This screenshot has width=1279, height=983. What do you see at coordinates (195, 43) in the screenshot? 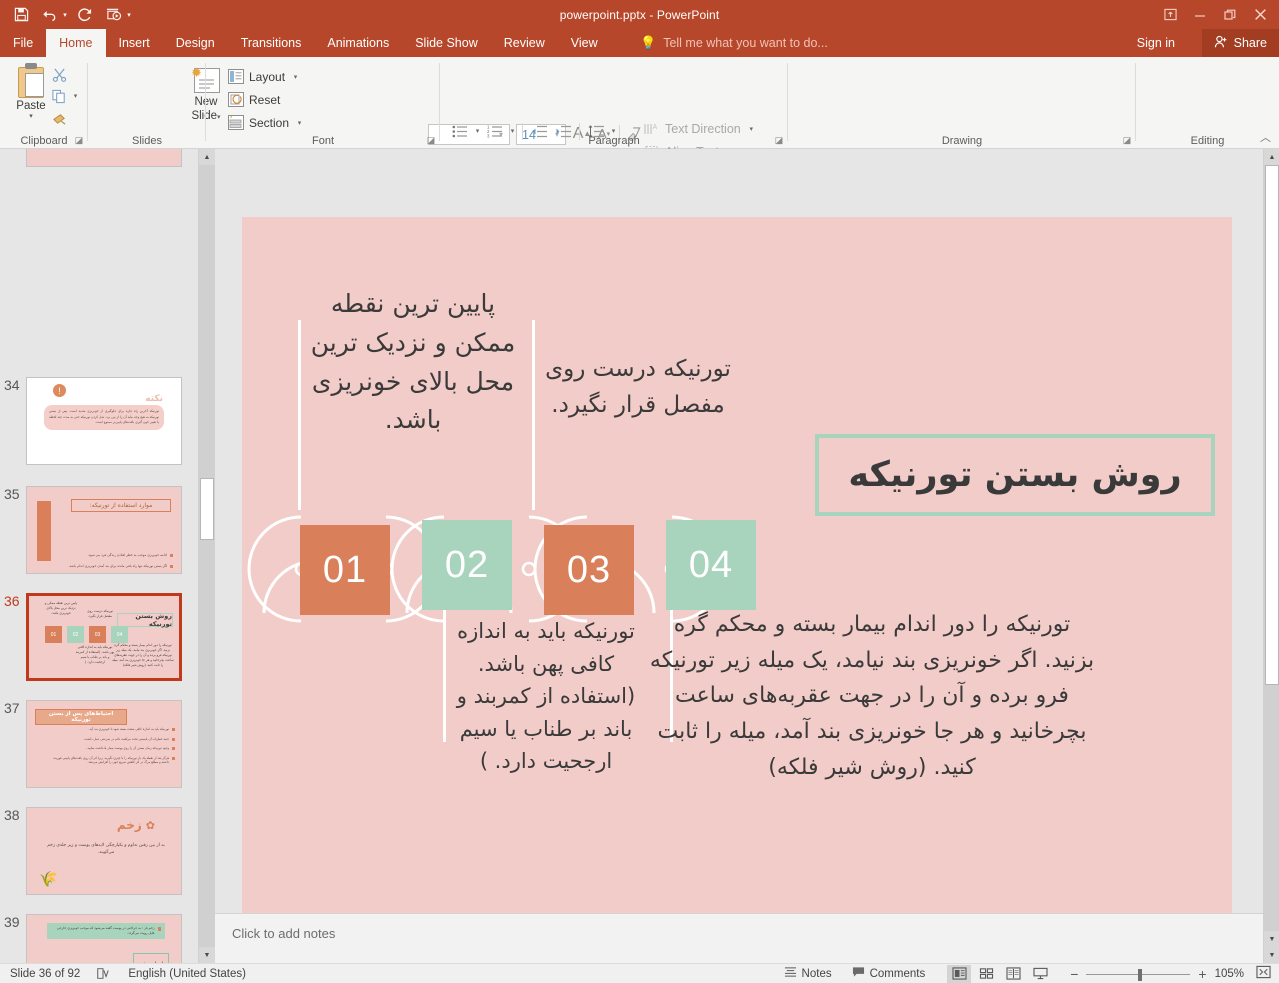
I see `tab-design: Design` at bounding box center [195, 43].